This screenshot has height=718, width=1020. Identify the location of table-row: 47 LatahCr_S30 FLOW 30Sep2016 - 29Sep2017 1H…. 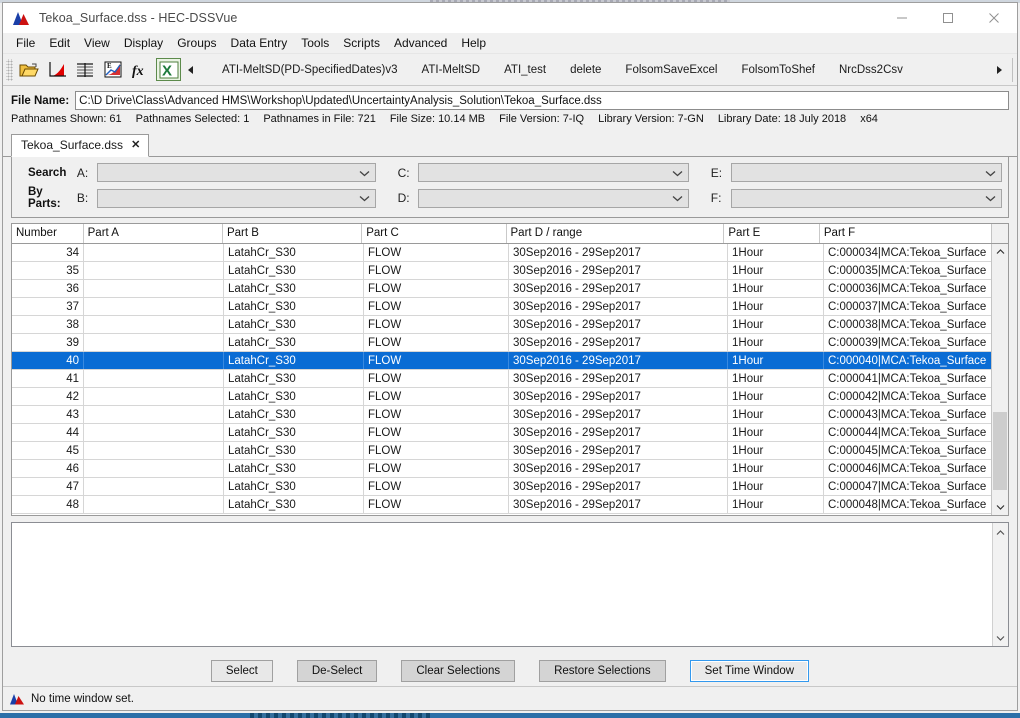
(510, 487).